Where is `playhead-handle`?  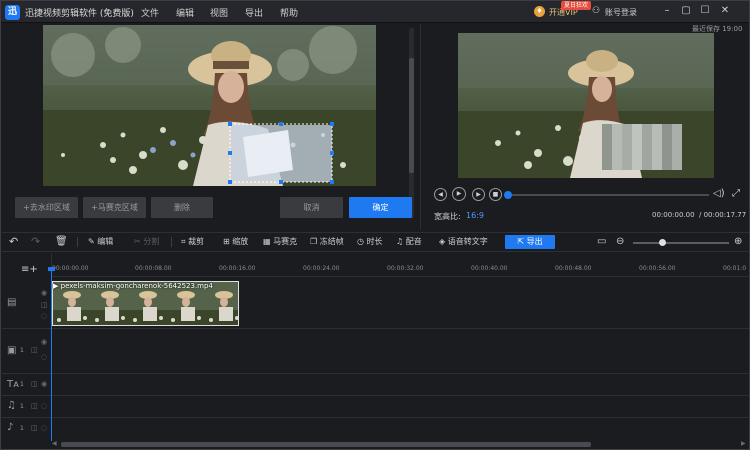
playhead-handle is located at coordinates (51, 269).